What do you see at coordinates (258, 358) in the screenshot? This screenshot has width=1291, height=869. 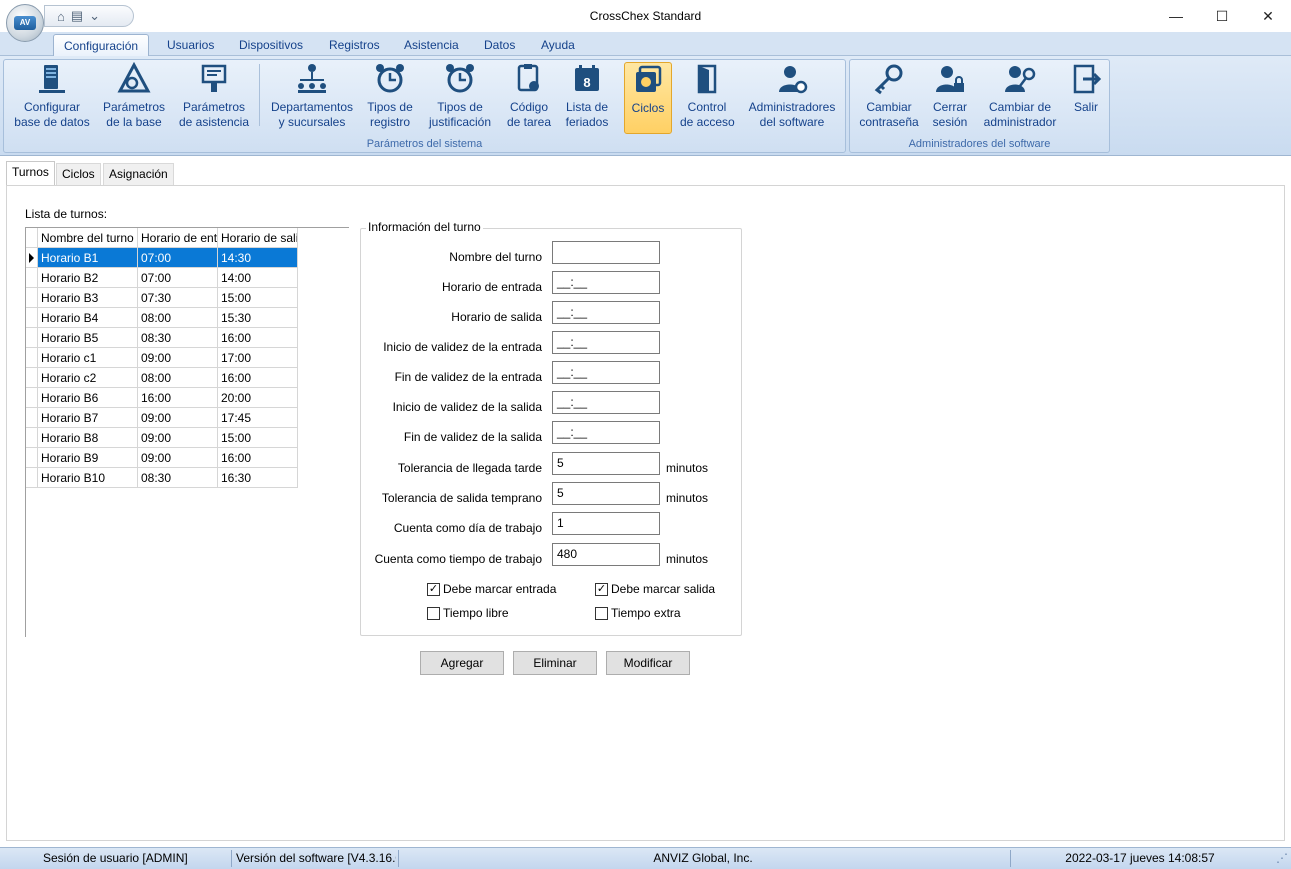 I see `cell-end-time: 17:00` at bounding box center [258, 358].